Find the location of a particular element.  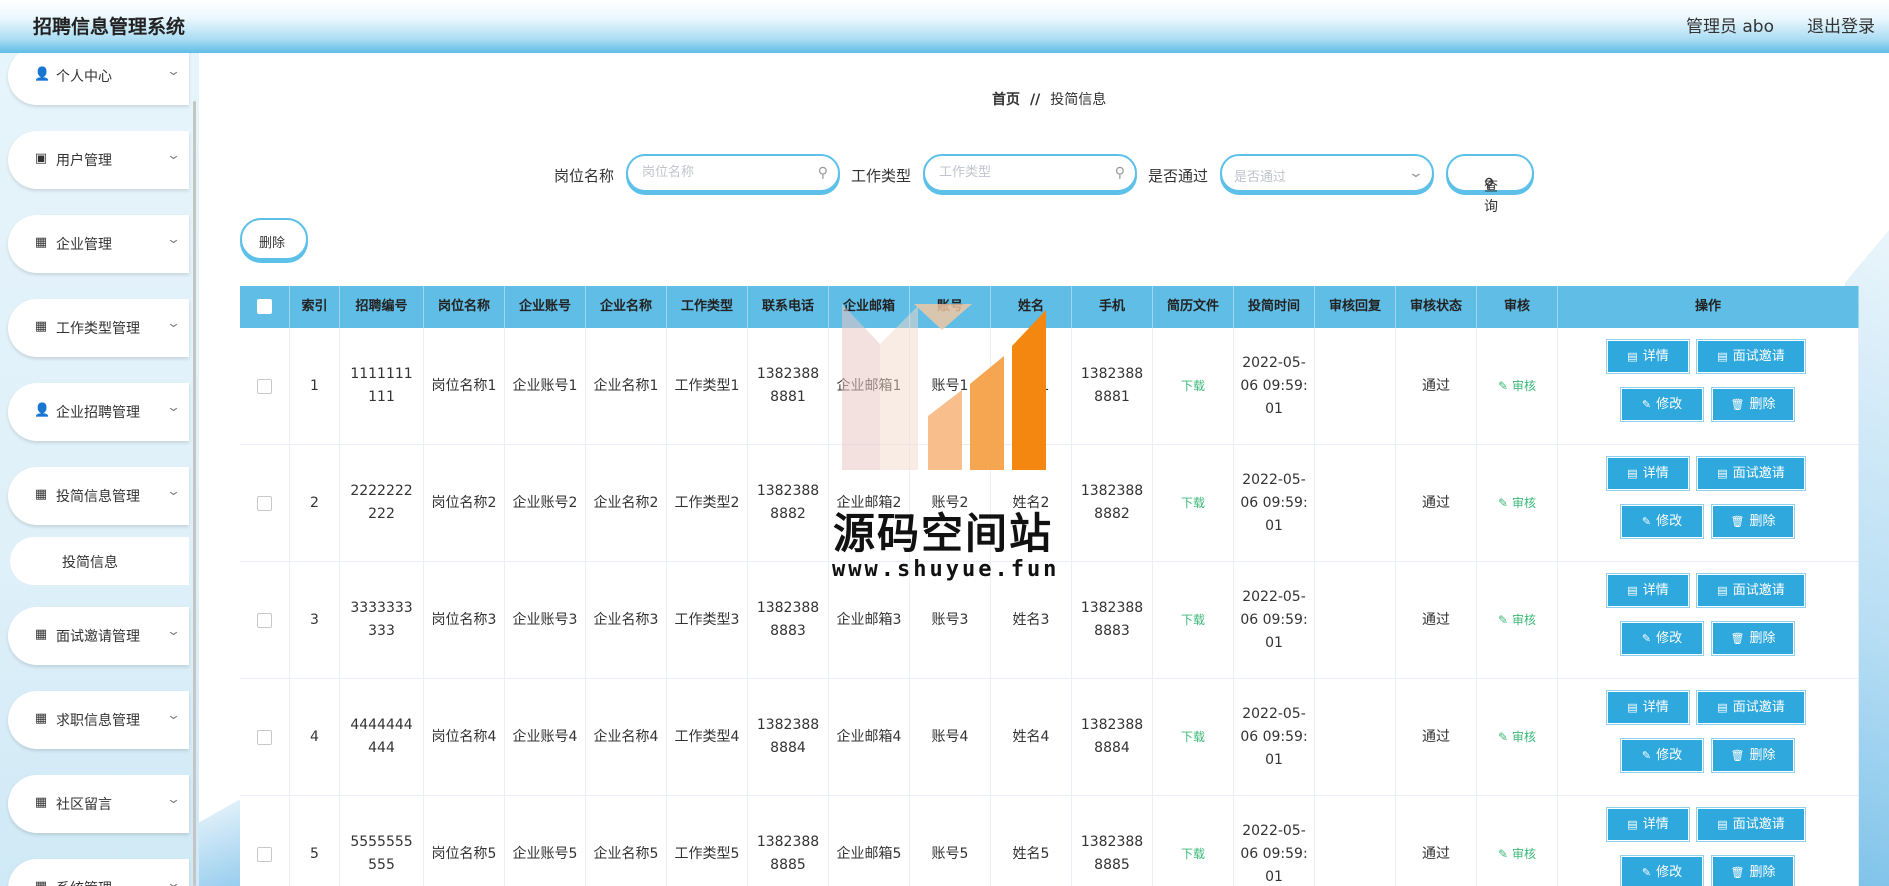

phone-cell: 13823888885 is located at coordinates (788, 841).